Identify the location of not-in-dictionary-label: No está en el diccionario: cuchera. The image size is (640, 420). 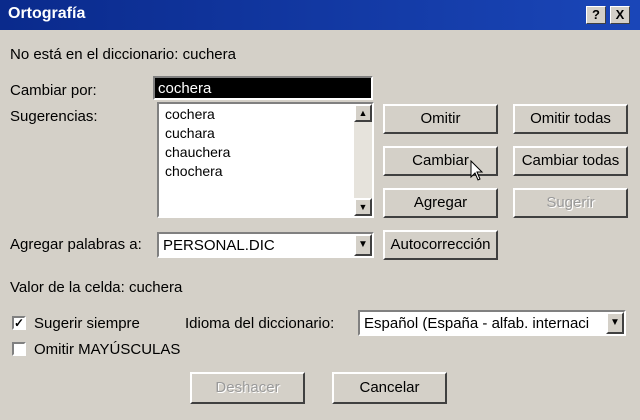
(123, 54).